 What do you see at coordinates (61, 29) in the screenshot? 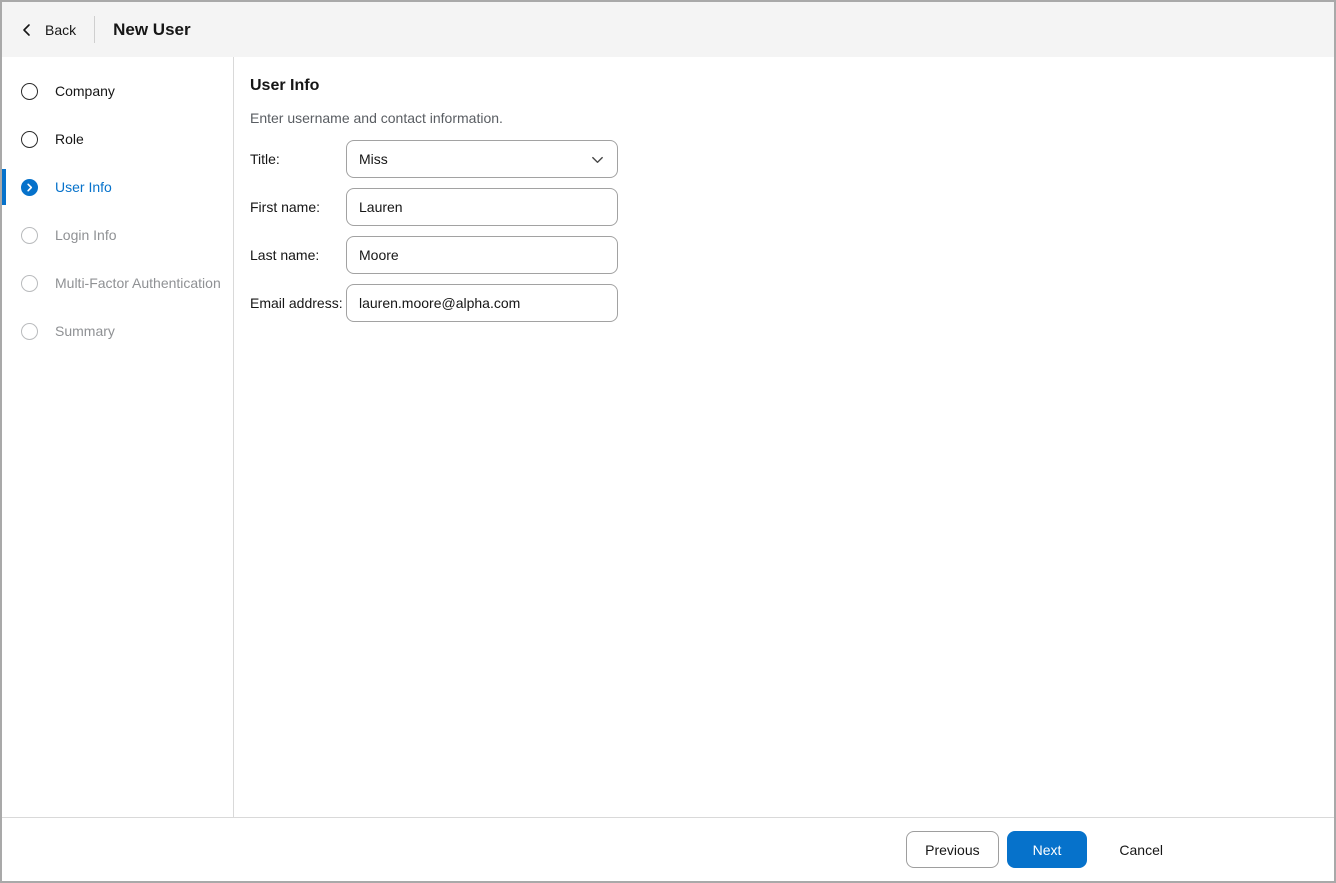
I see `back-label: Back` at bounding box center [61, 29].